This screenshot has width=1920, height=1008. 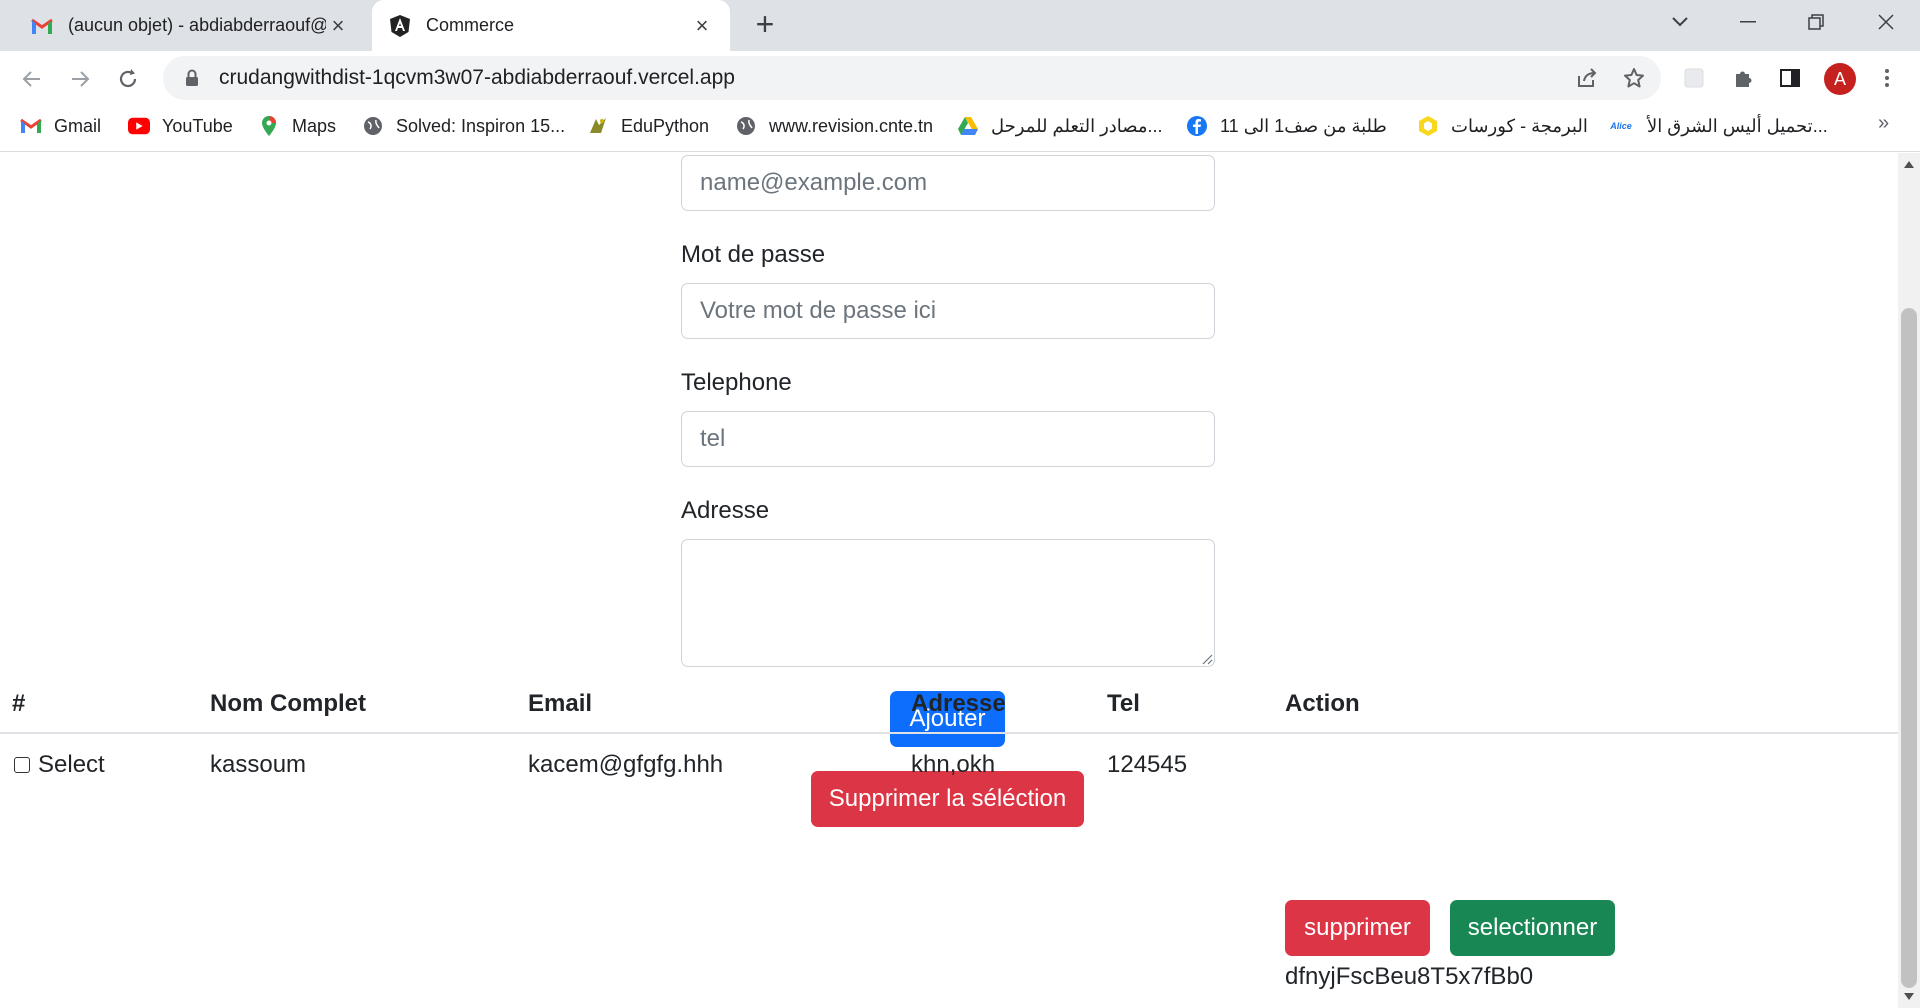 I want to click on drive-icon, so click(x=968, y=126).